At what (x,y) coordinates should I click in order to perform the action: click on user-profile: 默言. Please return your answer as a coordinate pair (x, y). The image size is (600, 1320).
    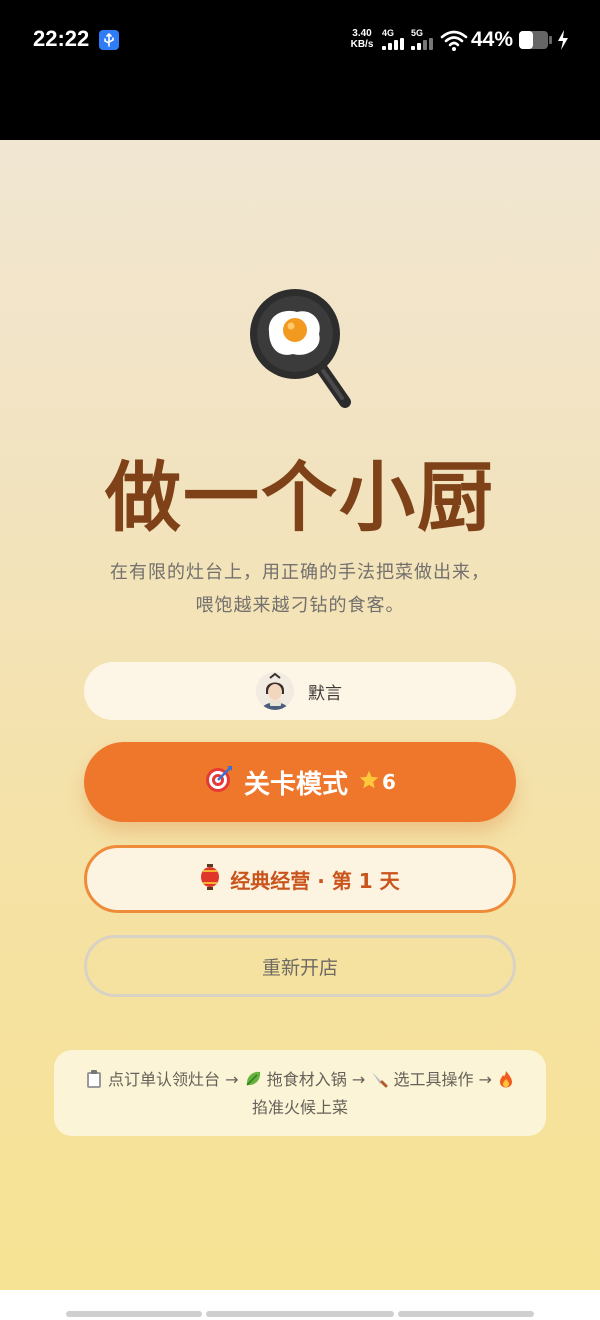
    Looking at the image, I should click on (300, 691).